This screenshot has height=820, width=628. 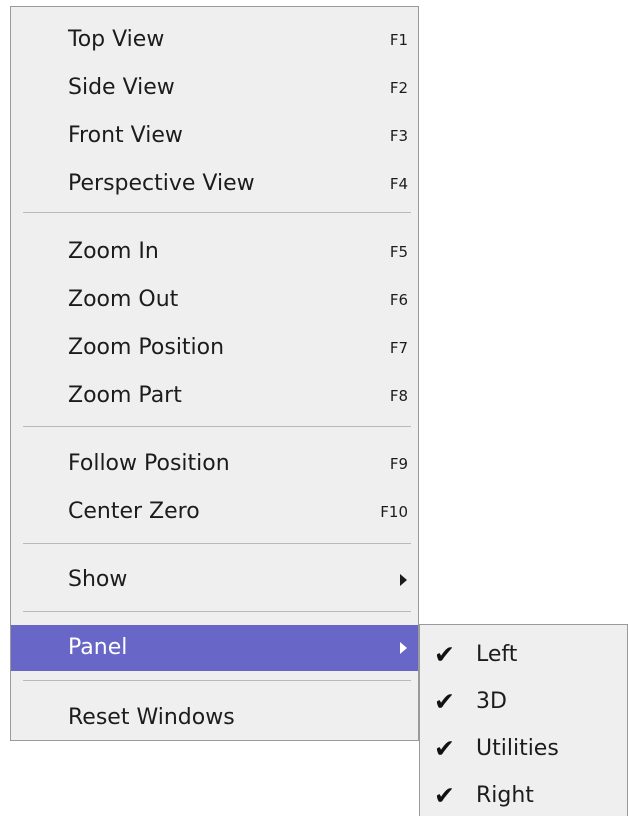 What do you see at coordinates (214, 252) in the screenshot?
I see `menu-item-zoom-in: Zoom In F5` at bounding box center [214, 252].